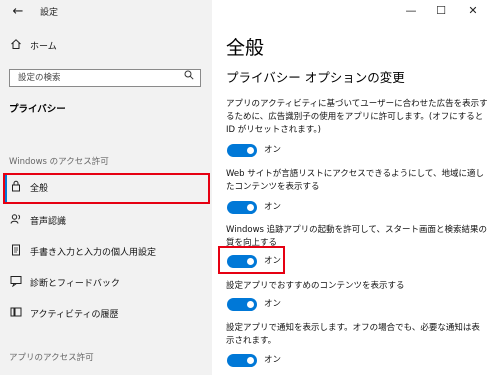 The height and width of the screenshot is (375, 500). Describe the element at coordinates (93, 253) in the screenshot. I see `sidebar-item-label: 手書き入力と入力の個人用設定` at that location.